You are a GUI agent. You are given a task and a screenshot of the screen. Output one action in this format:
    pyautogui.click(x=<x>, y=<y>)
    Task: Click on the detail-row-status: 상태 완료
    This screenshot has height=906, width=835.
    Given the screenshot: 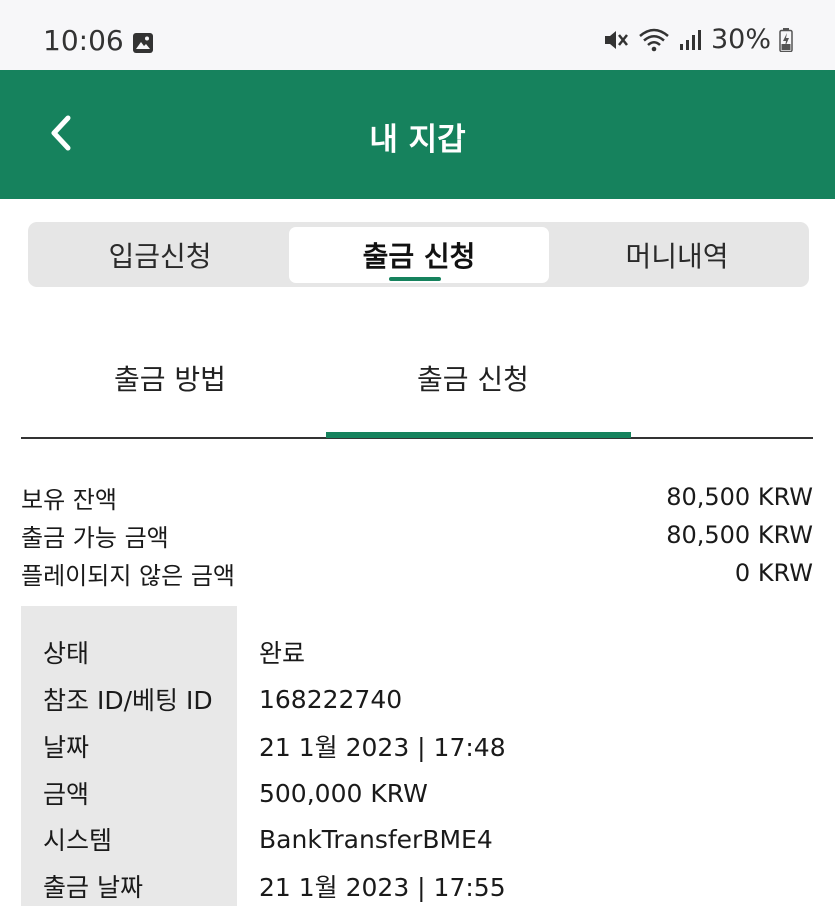 What is the action you would take?
    pyautogui.click(x=417, y=652)
    